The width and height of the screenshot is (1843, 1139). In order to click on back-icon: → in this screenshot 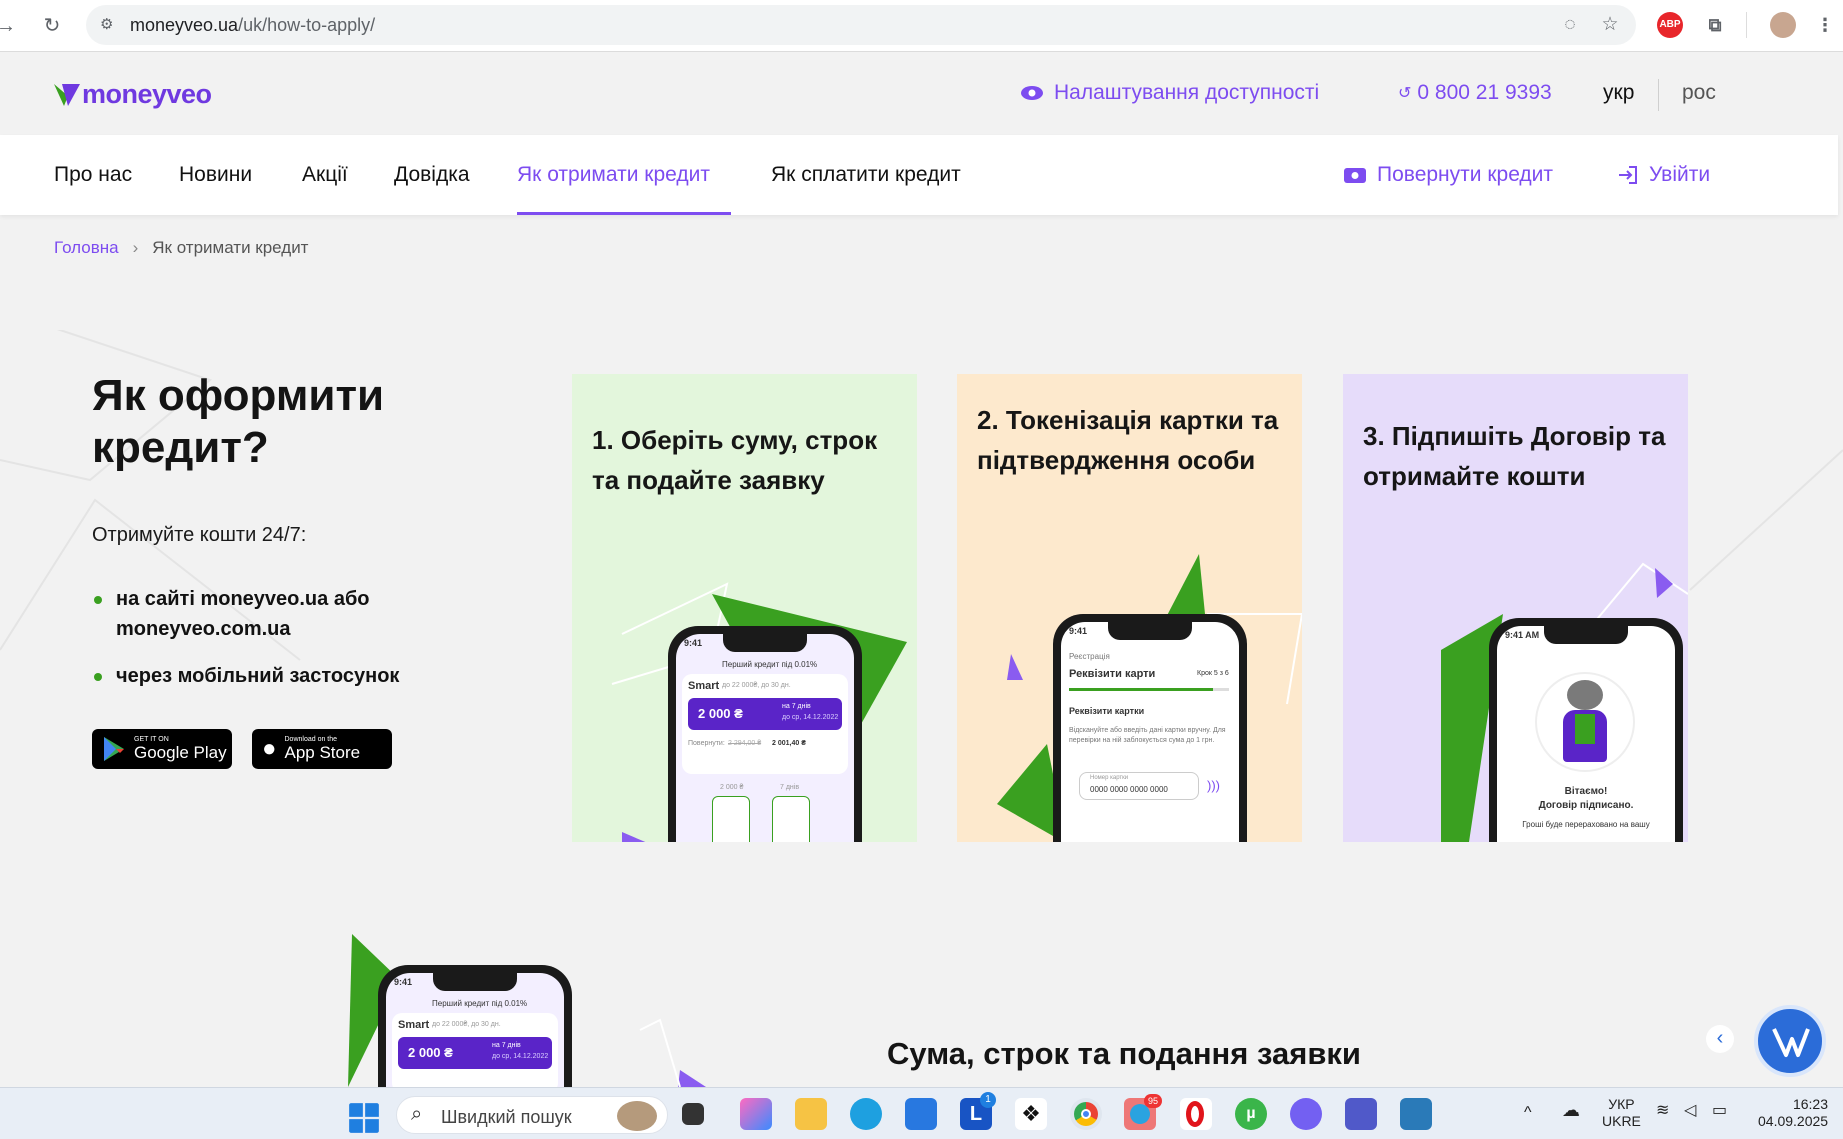, I will do `click(10, 26)`.